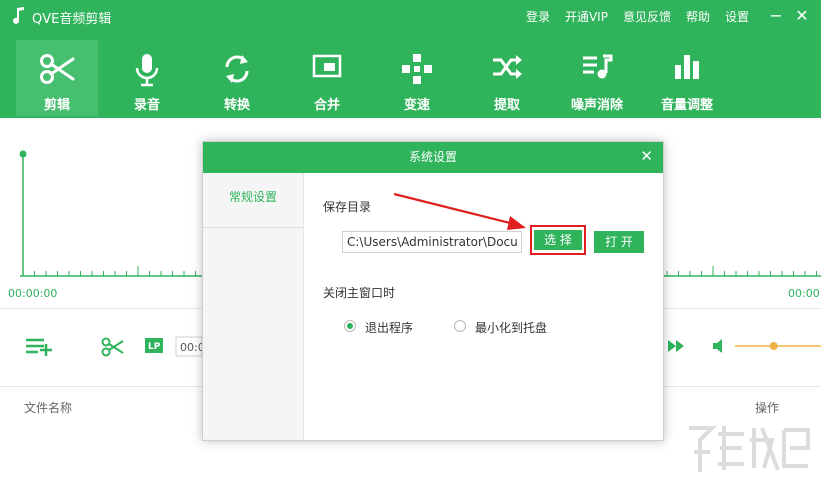 Image resolution: width=821 pixels, height=481 pixels. Describe the element at coordinates (48, 408) in the screenshot. I see `file-name-header: 文件名称` at that location.